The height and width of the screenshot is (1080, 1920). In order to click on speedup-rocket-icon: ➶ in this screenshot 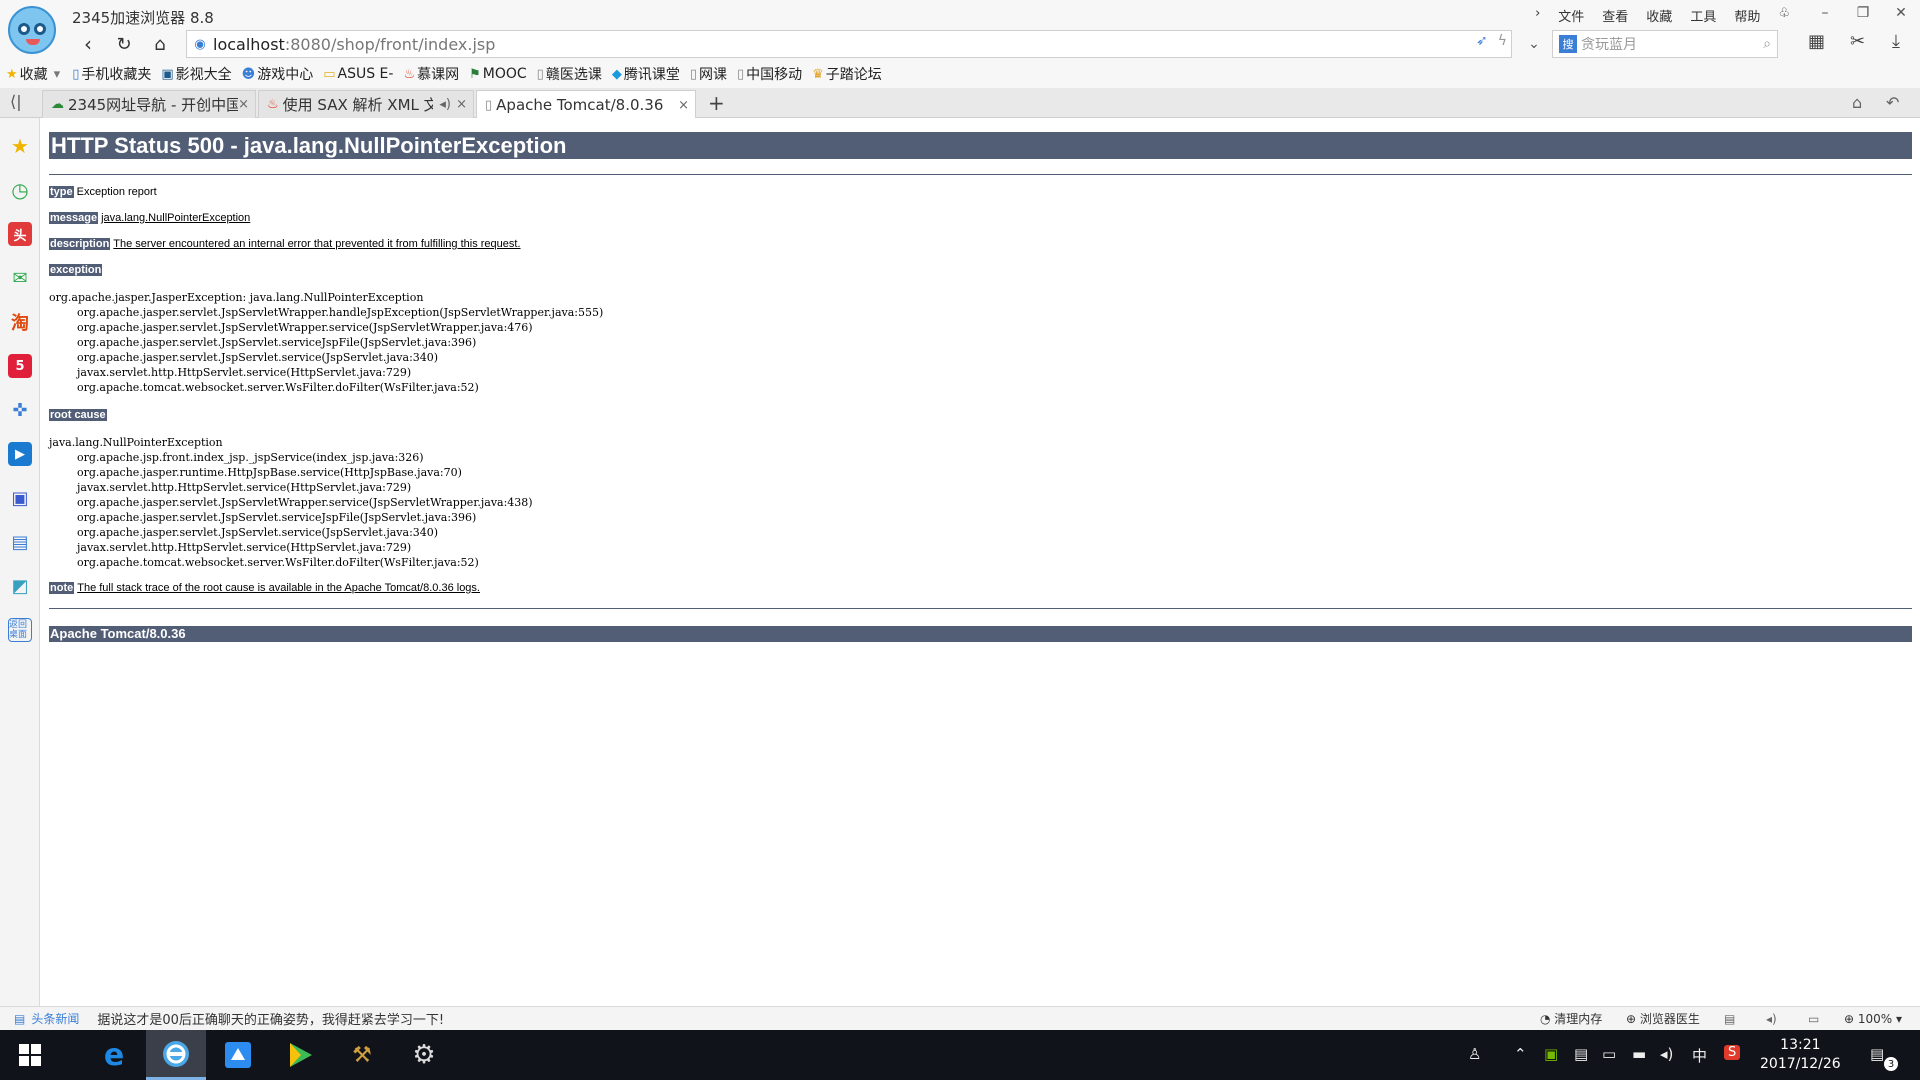, I will do `click(1482, 41)`.